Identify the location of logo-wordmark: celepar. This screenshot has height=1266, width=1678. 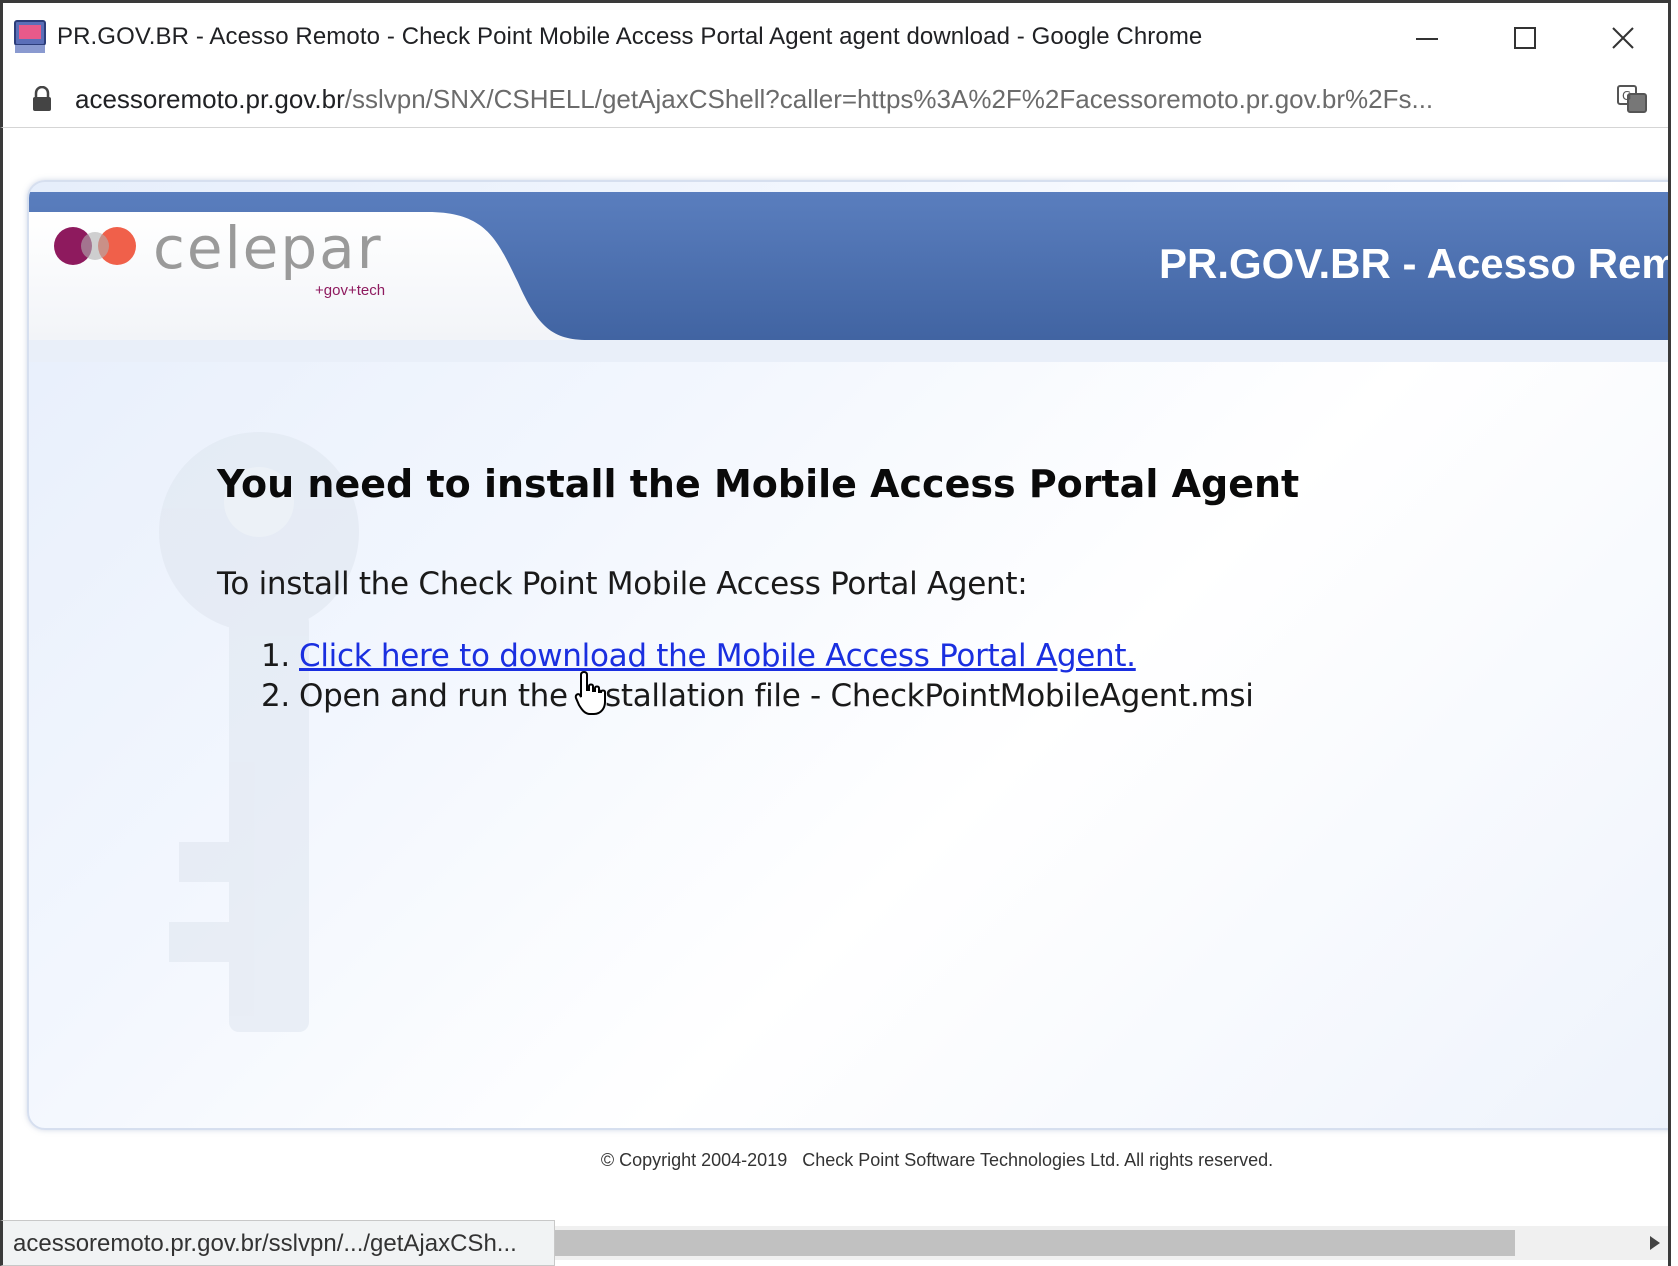
(268, 248).